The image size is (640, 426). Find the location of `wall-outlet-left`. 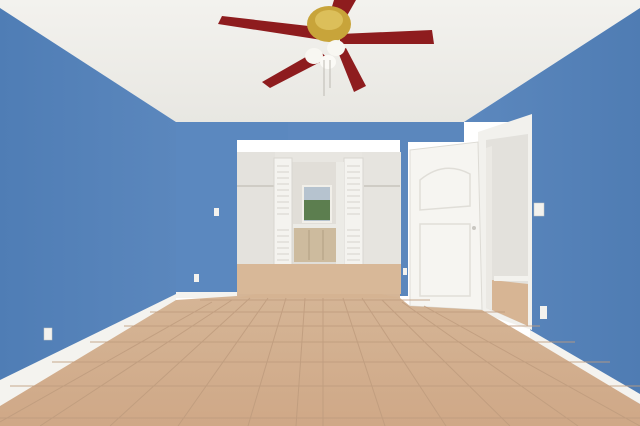

wall-outlet-left is located at coordinates (48, 334).